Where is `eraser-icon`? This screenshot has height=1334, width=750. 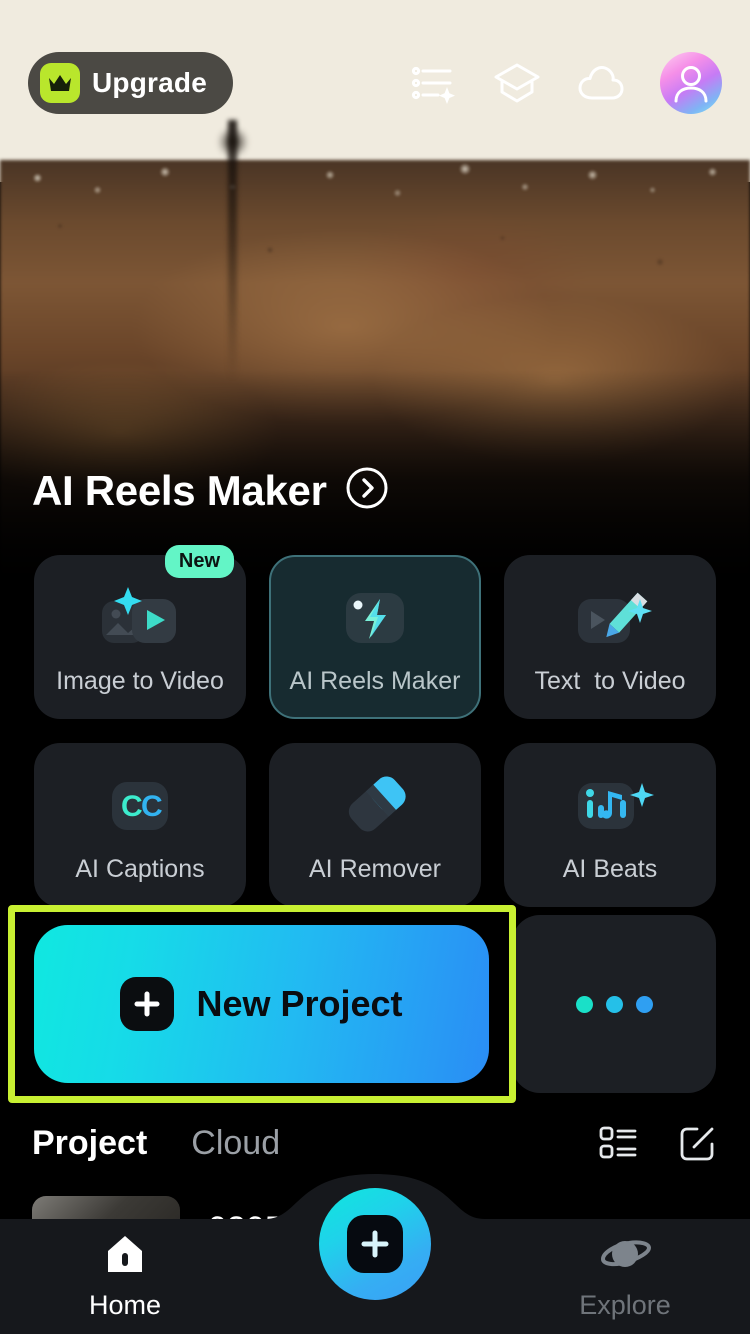 eraser-icon is located at coordinates (375, 806).